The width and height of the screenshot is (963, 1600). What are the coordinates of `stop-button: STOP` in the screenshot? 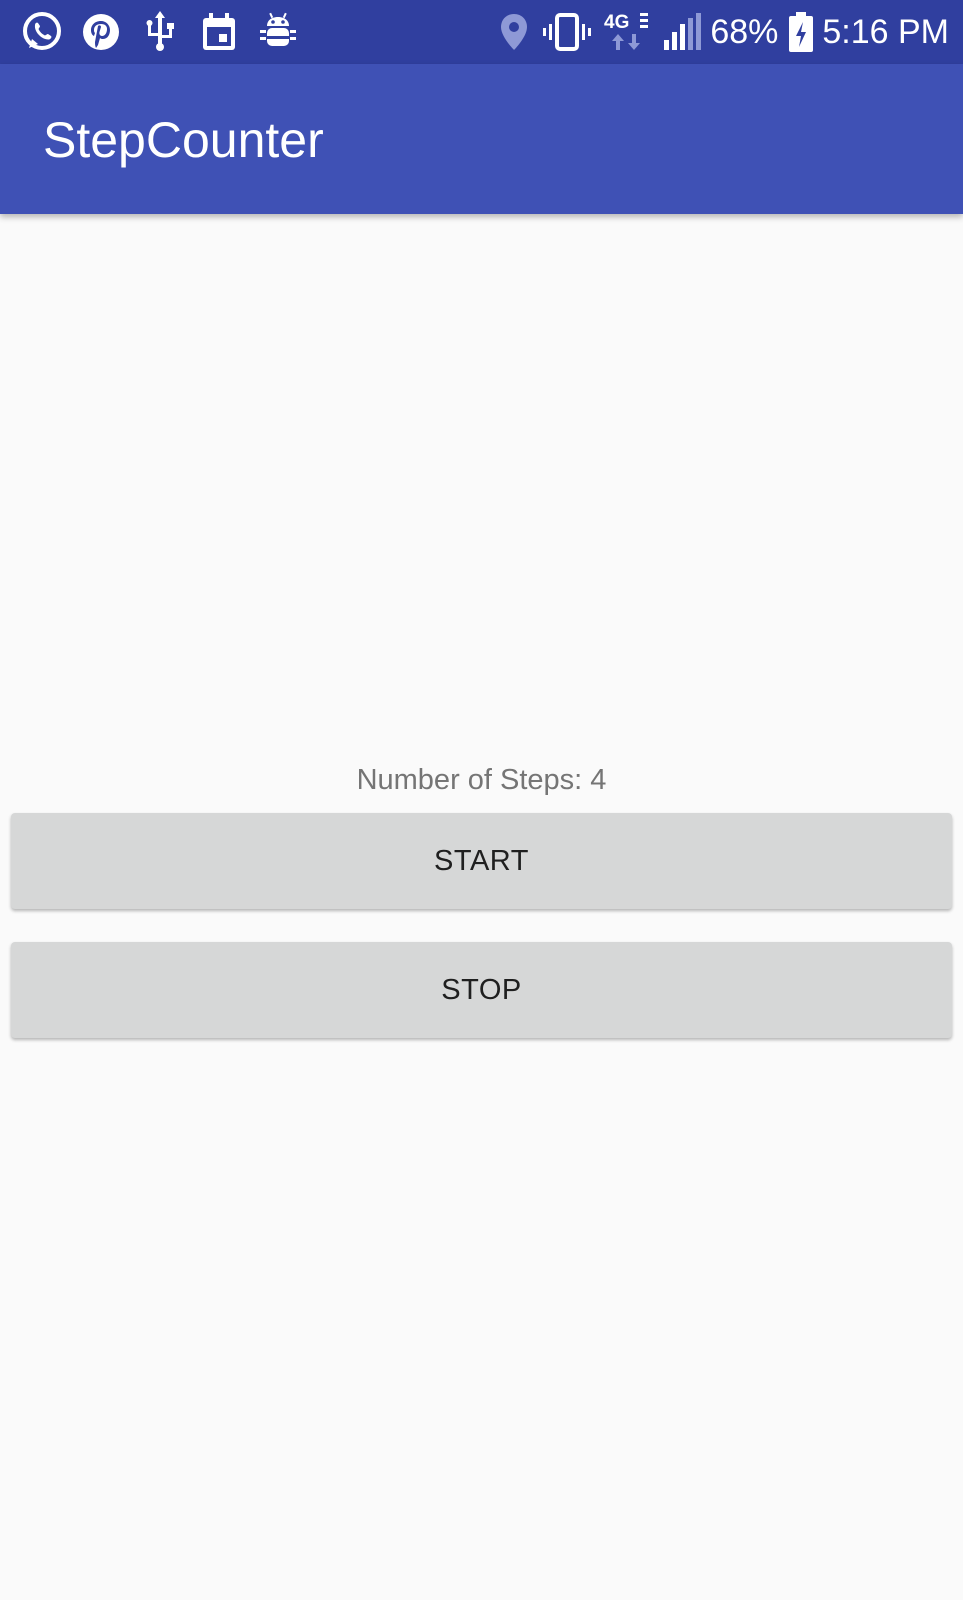 It's located at (481, 990).